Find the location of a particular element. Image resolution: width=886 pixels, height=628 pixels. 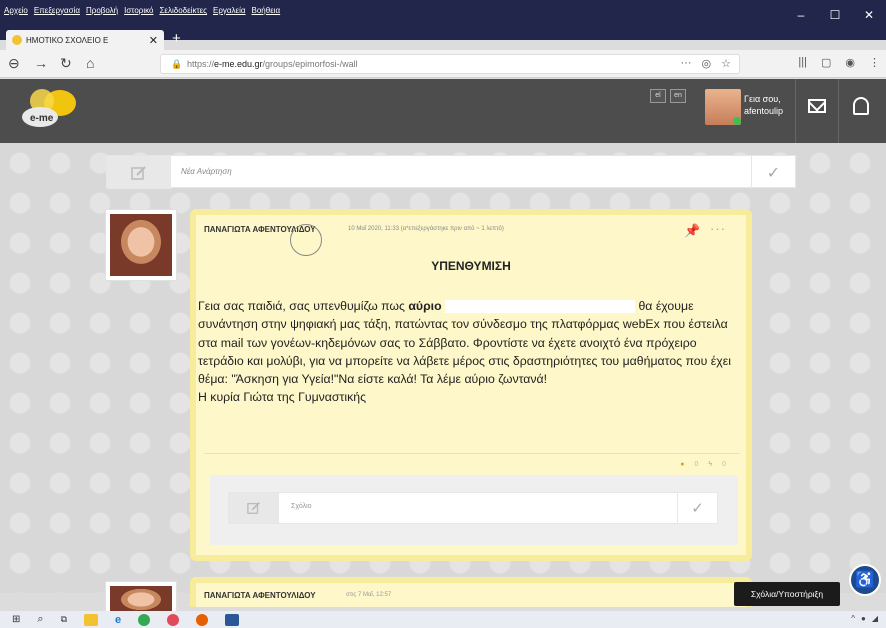

network-icon: ◢ is located at coordinates (875, 618).